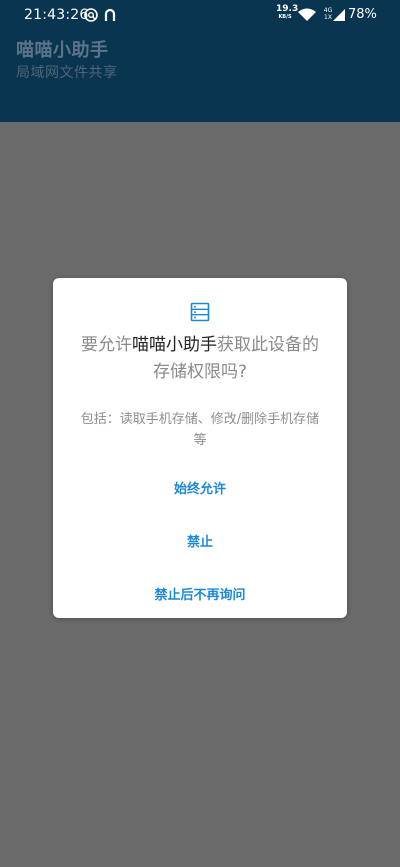 Image resolution: width=400 pixels, height=867 pixels. I want to click on battery-level: 78%, so click(362, 14).